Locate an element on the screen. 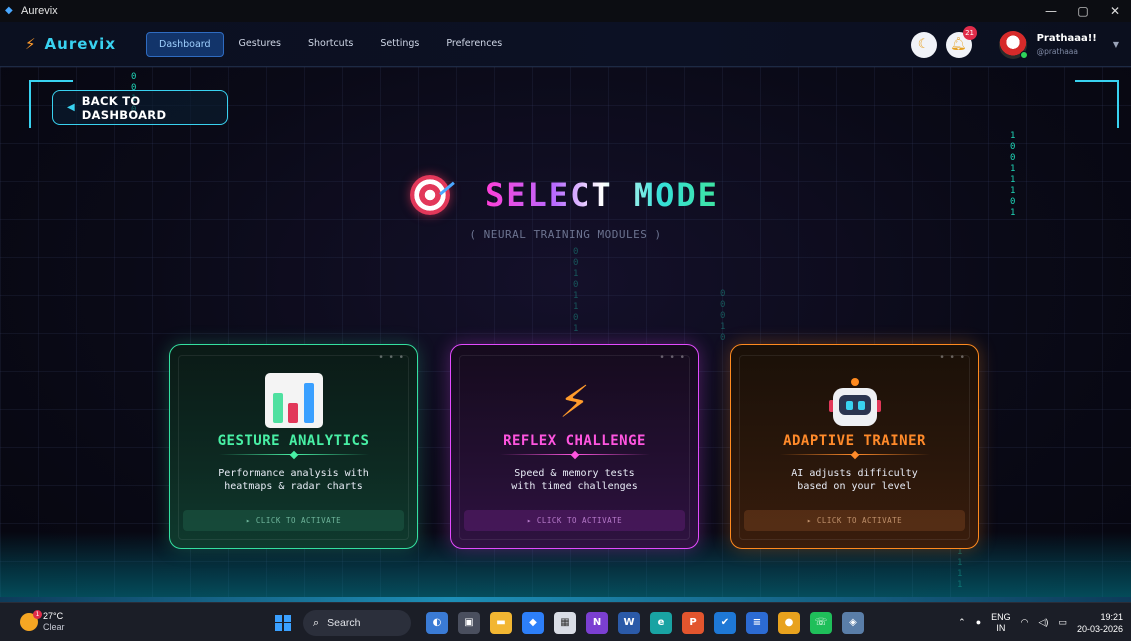 This screenshot has height=641, width=1131. store-icon: ▦ is located at coordinates (565, 622).